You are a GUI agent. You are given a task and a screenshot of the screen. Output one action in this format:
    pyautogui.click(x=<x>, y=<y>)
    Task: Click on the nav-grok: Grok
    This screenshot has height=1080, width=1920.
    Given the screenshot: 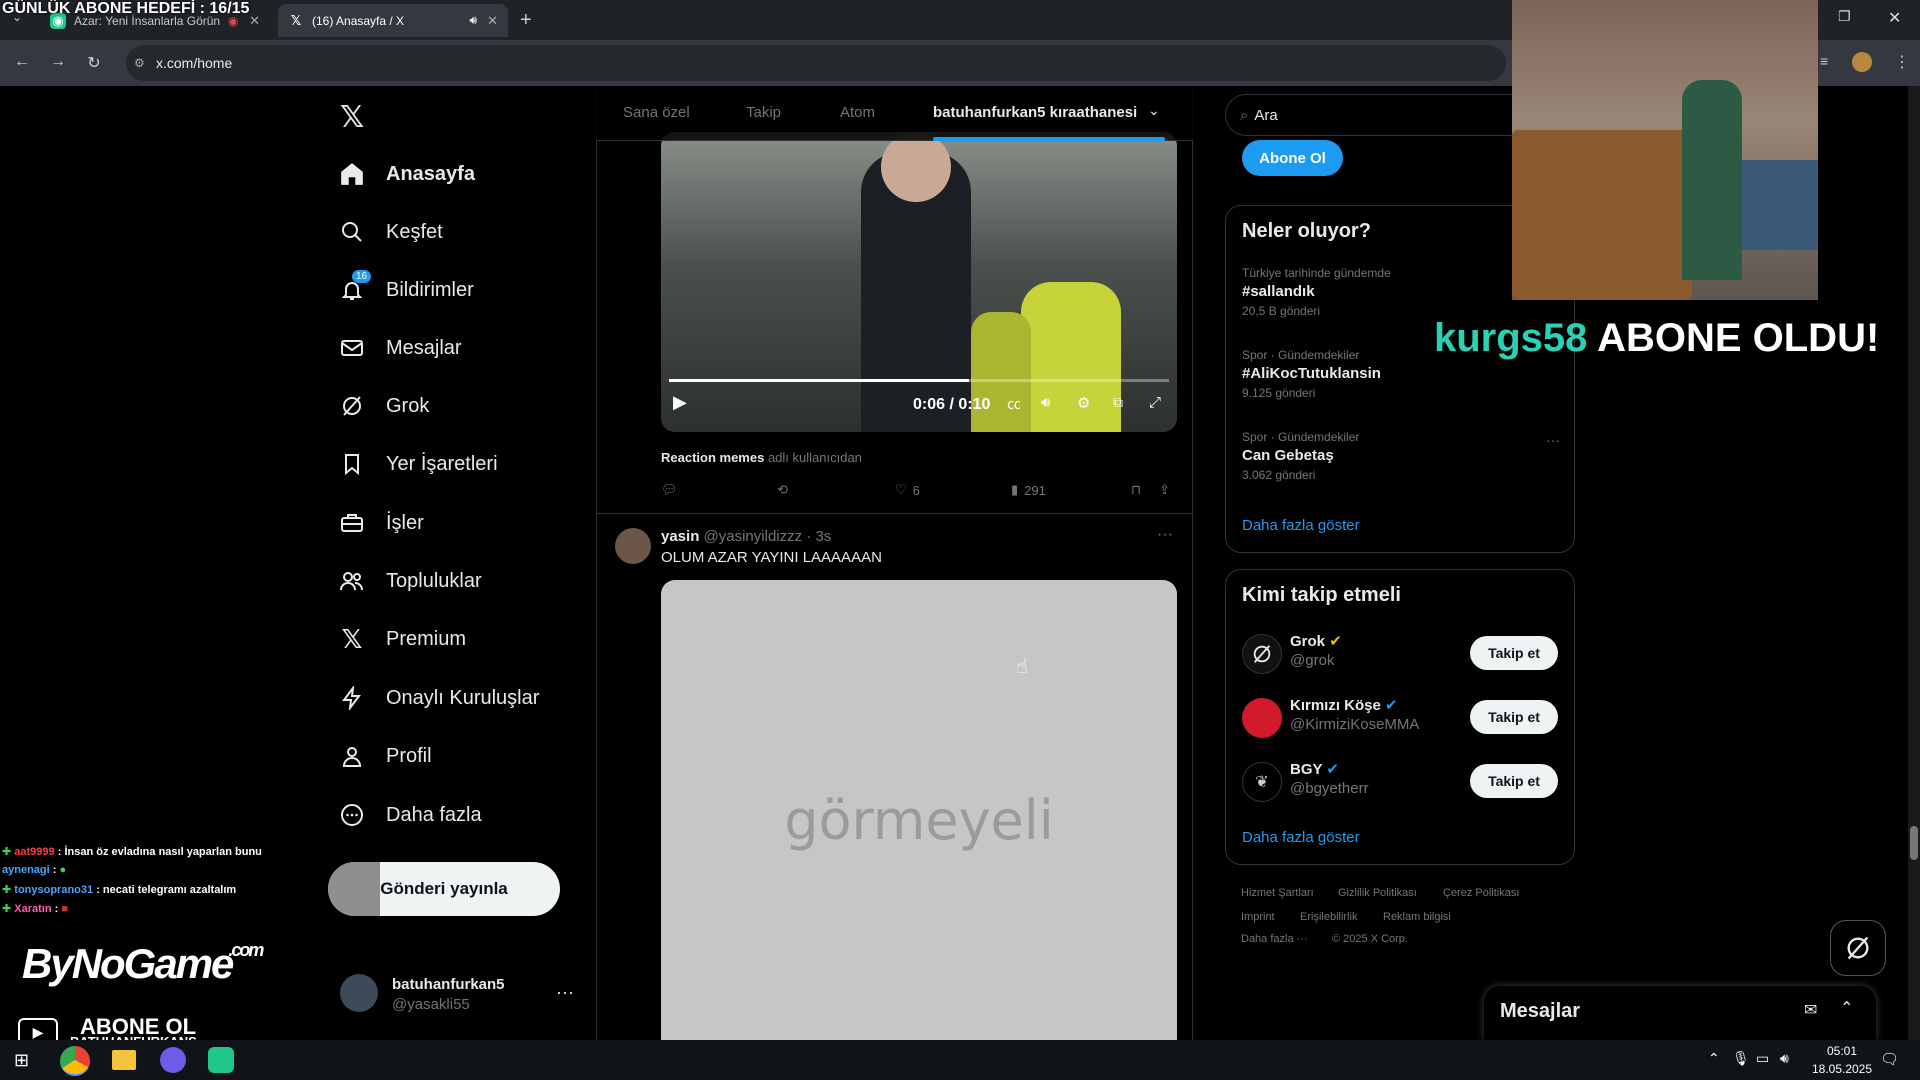 What is the action you would take?
    pyautogui.click(x=383, y=406)
    